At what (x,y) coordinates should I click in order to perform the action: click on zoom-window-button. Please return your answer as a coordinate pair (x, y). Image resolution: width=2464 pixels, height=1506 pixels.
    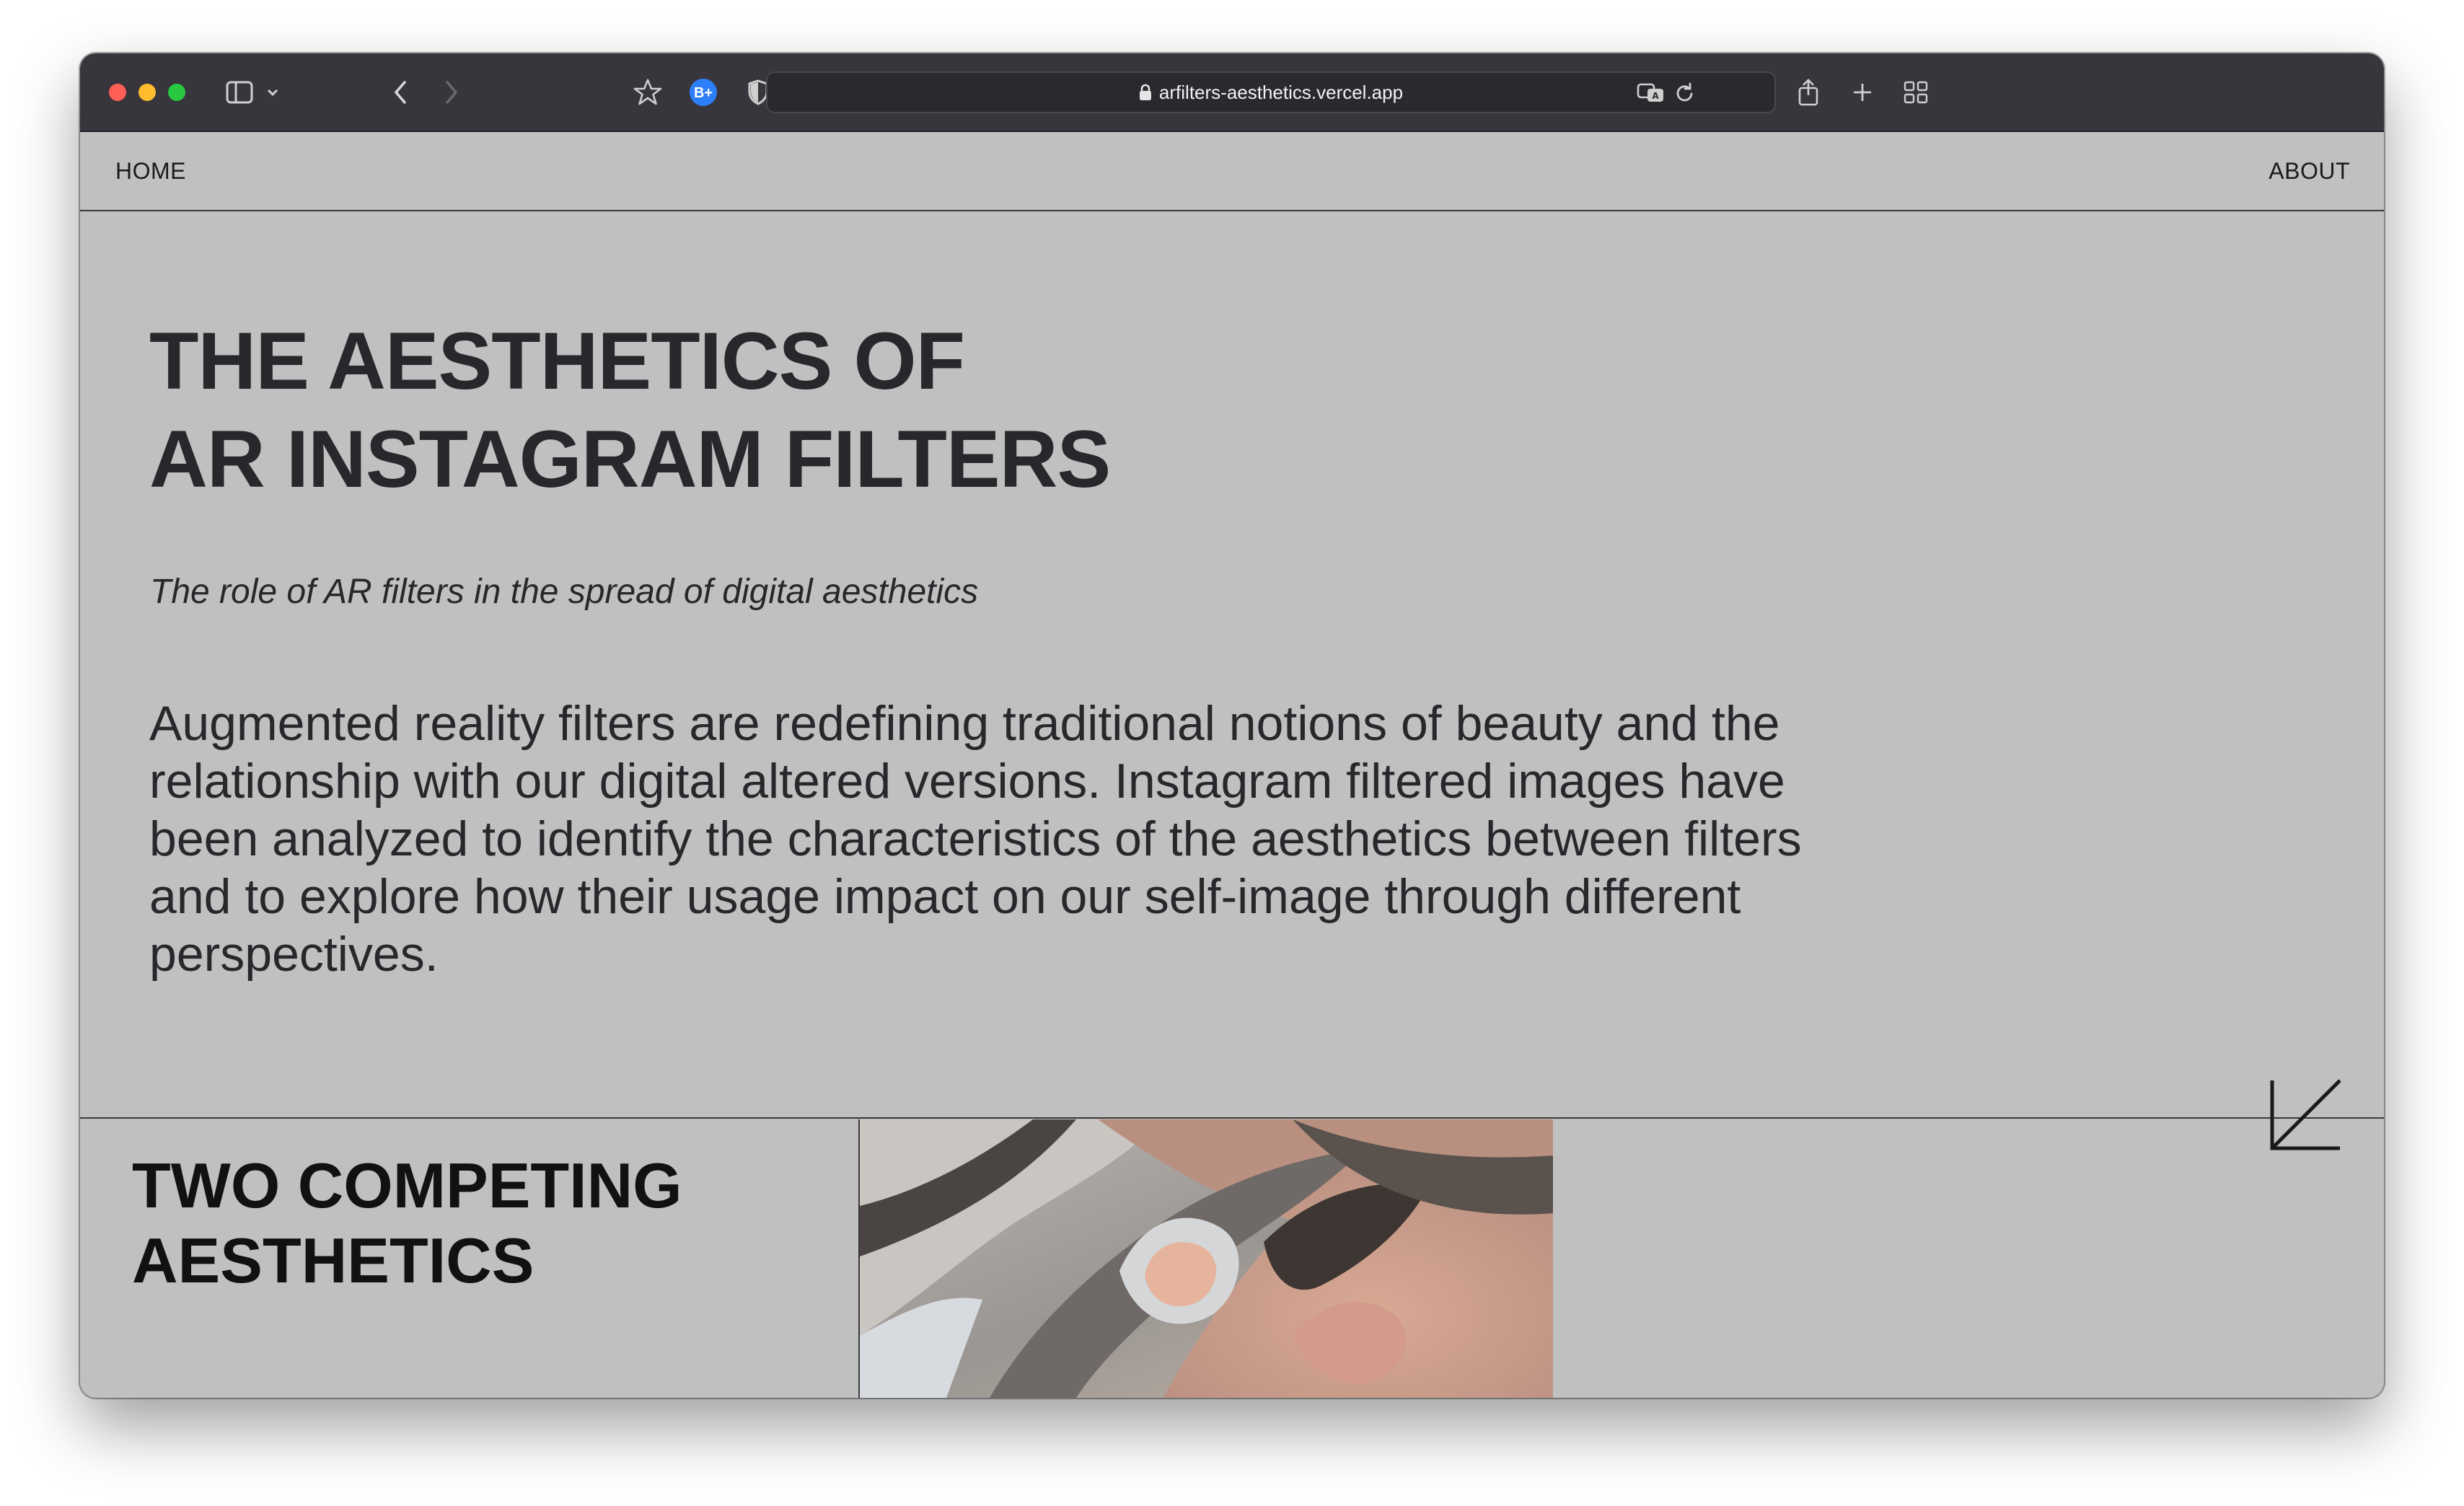
    Looking at the image, I should click on (177, 93).